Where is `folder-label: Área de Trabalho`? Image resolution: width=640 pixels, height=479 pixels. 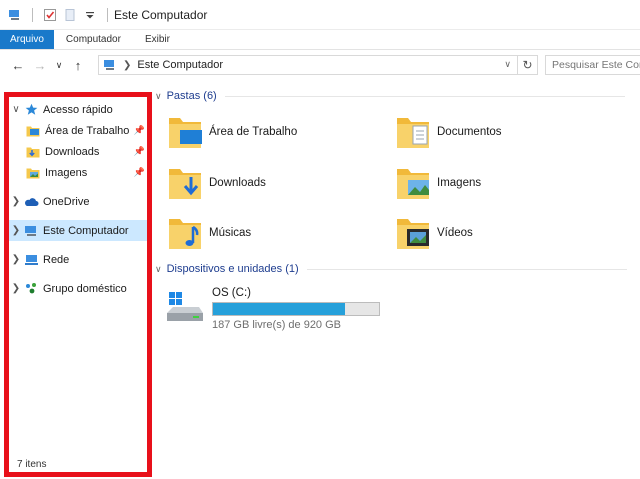 folder-label: Área de Trabalho is located at coordinates (253, 132).